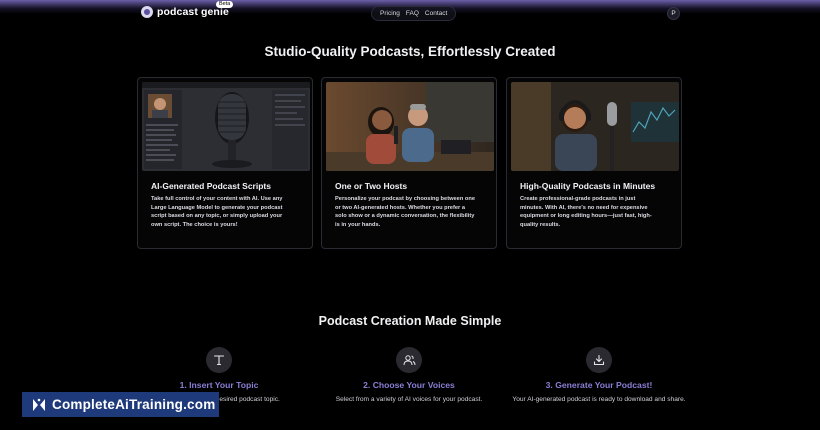 This screenshot has height=430, width=820. Describe the element at coordinates (588, 186) in the screenshot. I see `feature-title: High-Quality Podcasts in Minutes` at that location.